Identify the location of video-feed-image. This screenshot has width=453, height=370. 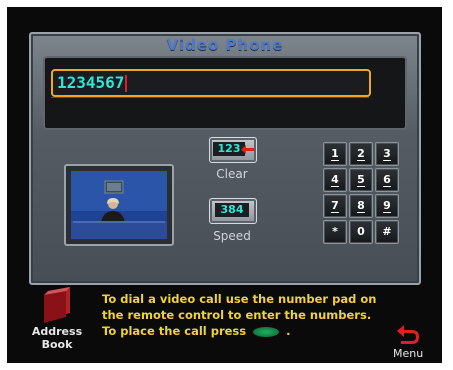
(119, 205).